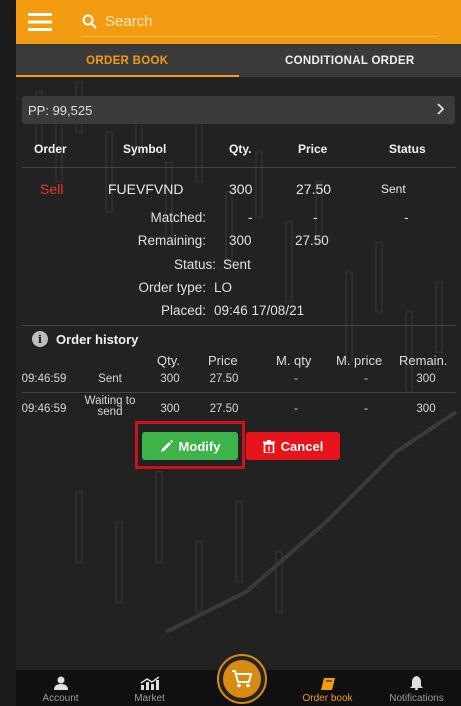  Describe the element at coordinates (149, 698) in the screenshot. I see `nav-market-label: Market` at that location.